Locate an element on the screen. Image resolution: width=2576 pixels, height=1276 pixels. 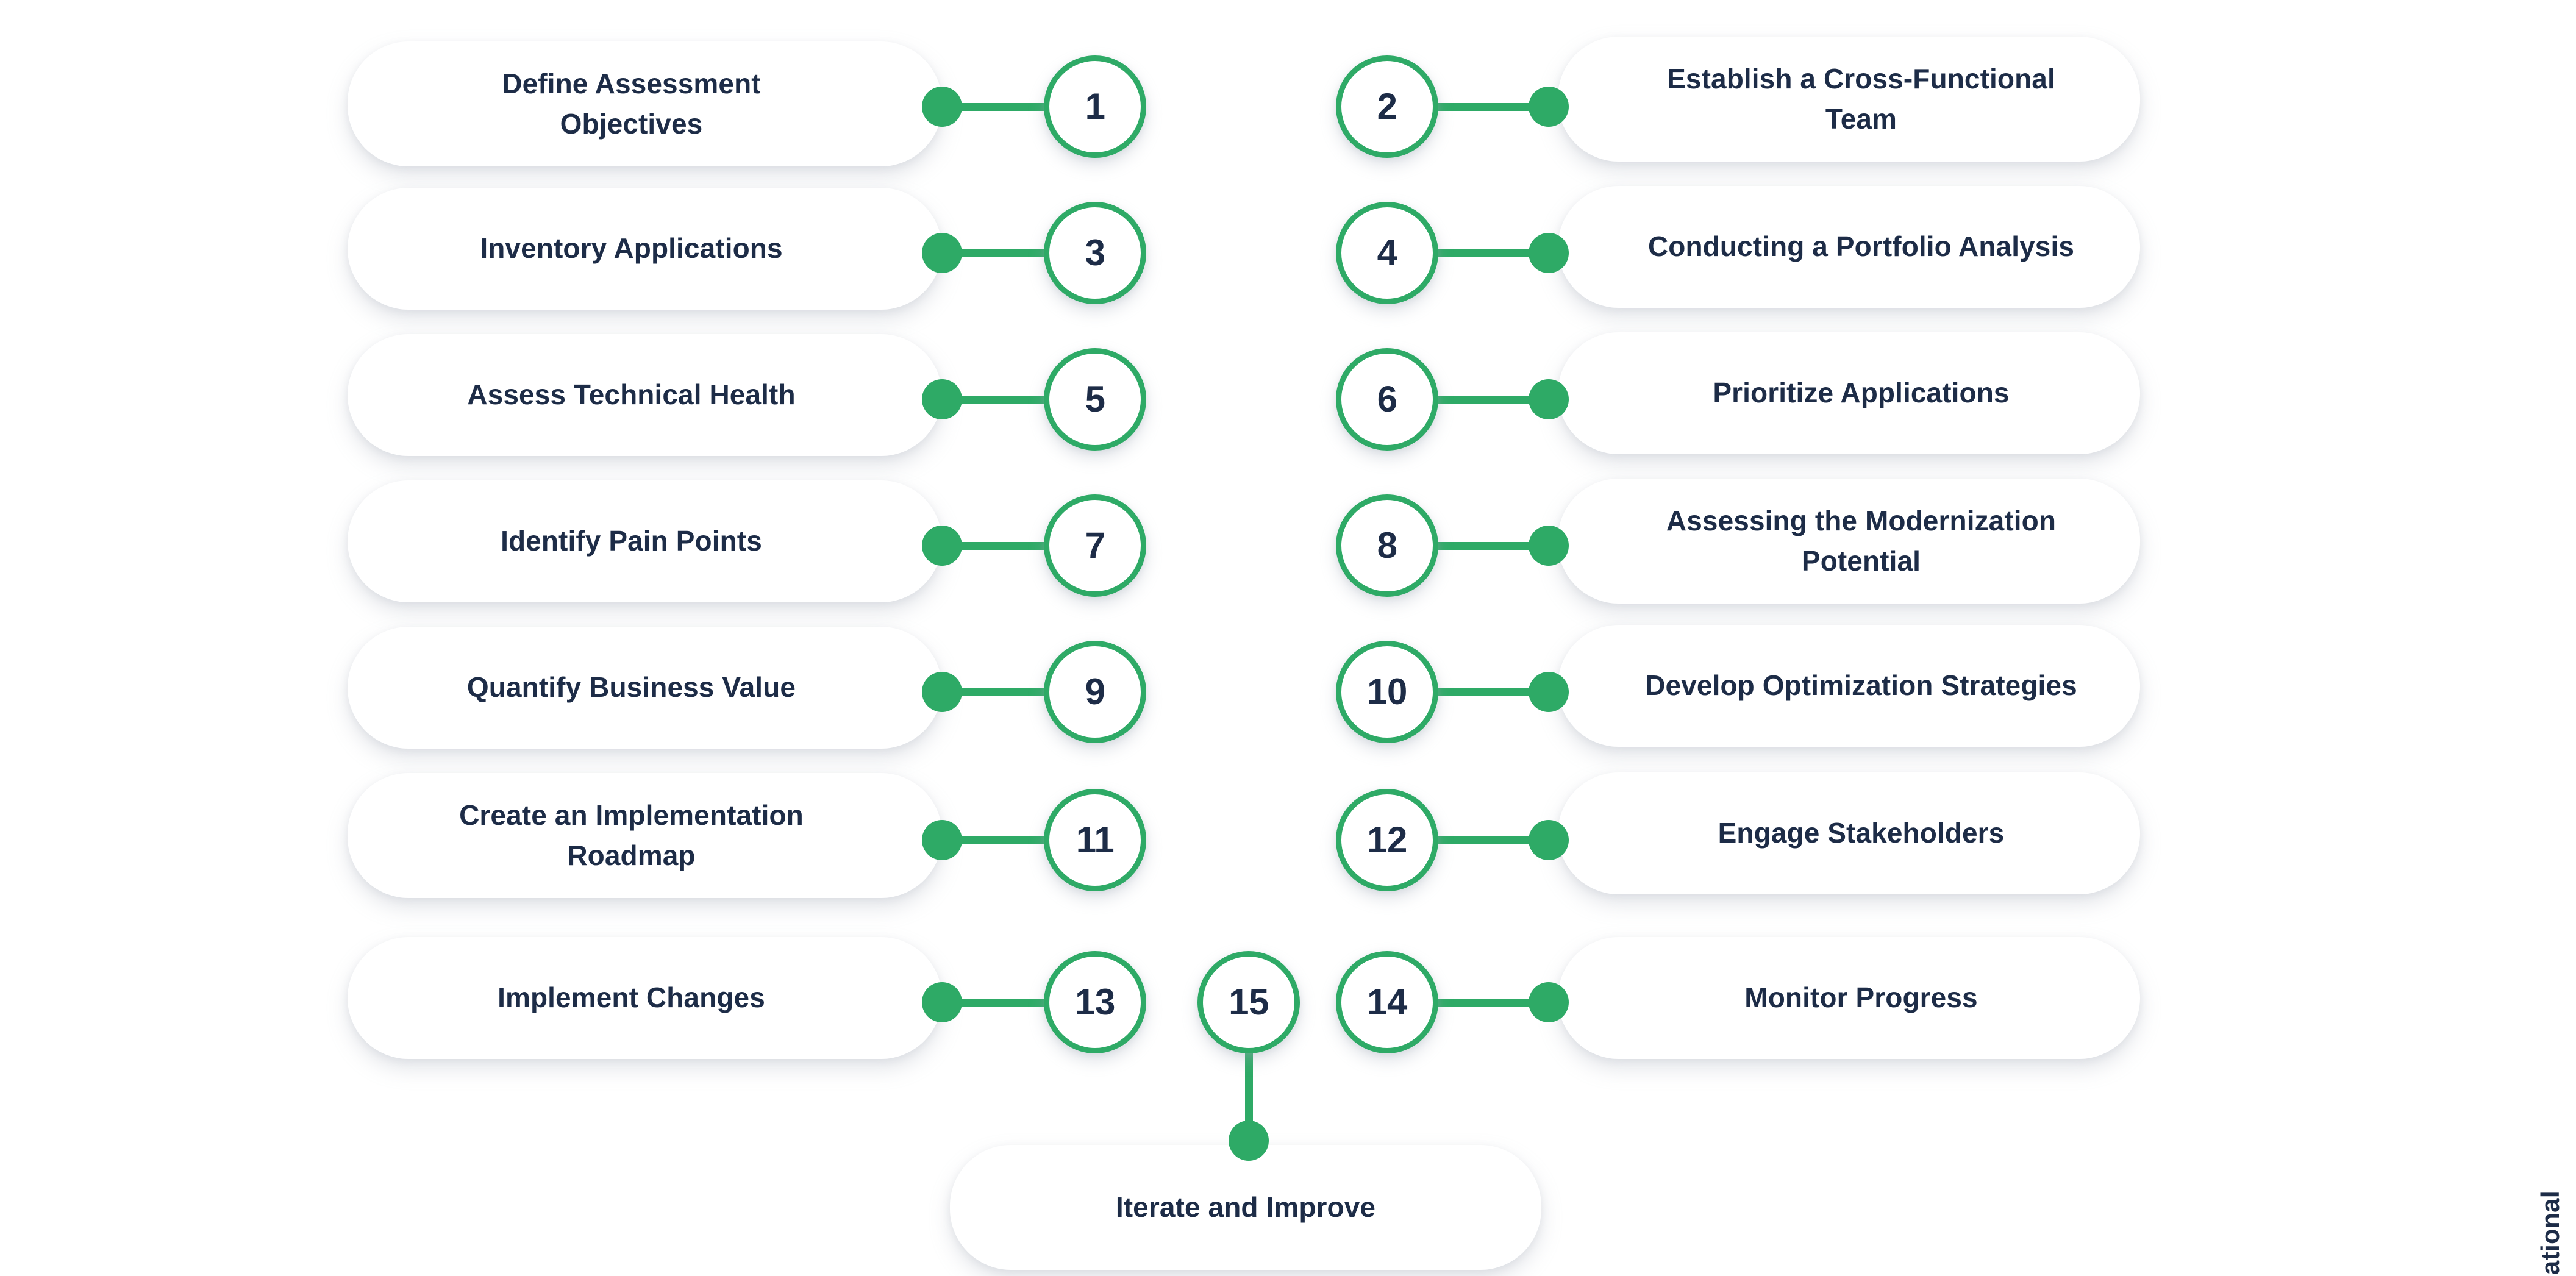
step-number-5: 5 is located at coordinates (1095, 399).